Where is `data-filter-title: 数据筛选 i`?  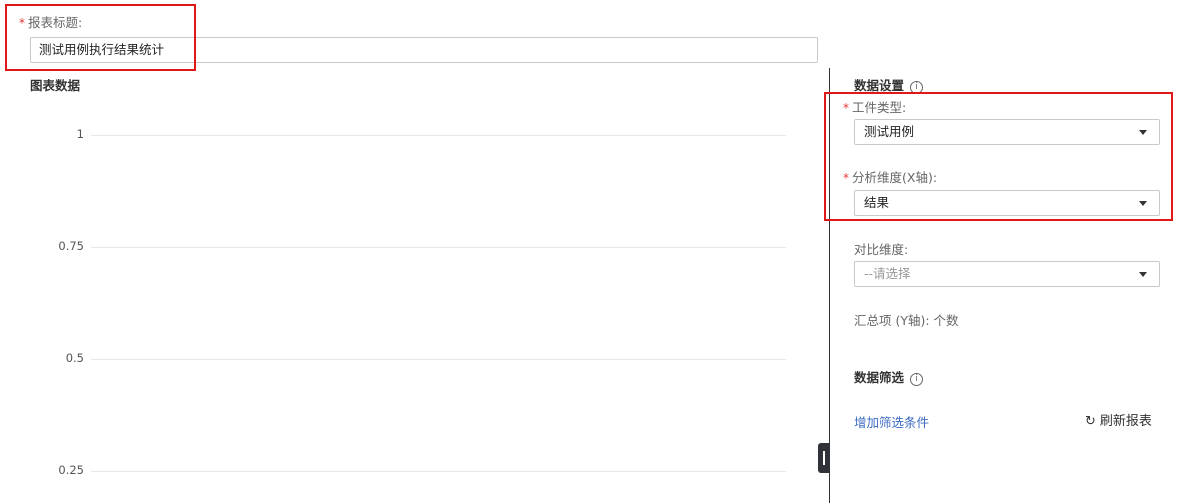
data-filter-title: 数据筛选 i is located at coordinates (889, 376).